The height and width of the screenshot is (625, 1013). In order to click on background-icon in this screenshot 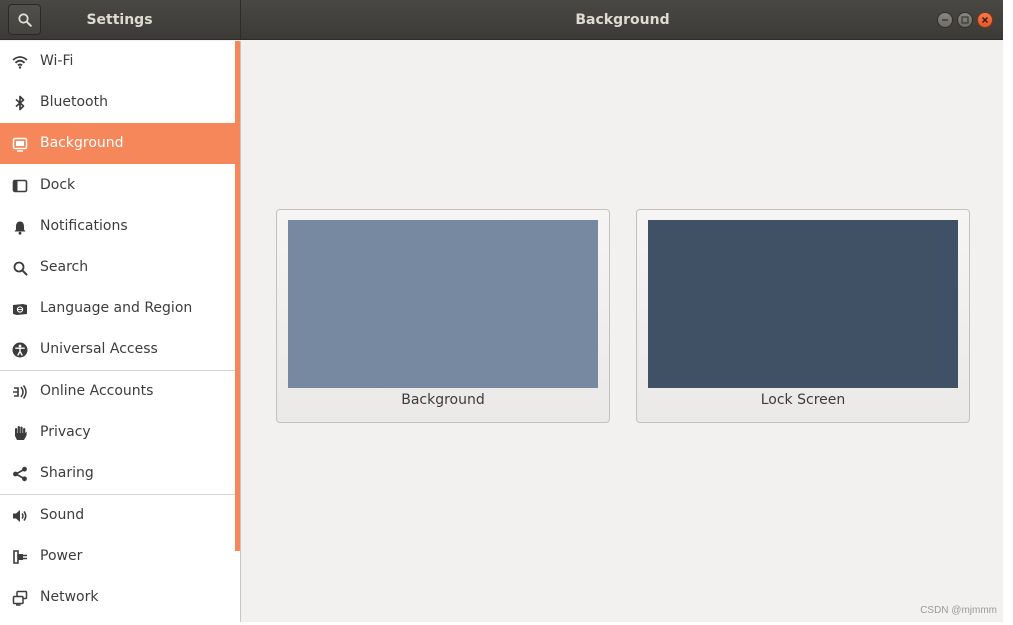, I will do `click(20, 144)`.